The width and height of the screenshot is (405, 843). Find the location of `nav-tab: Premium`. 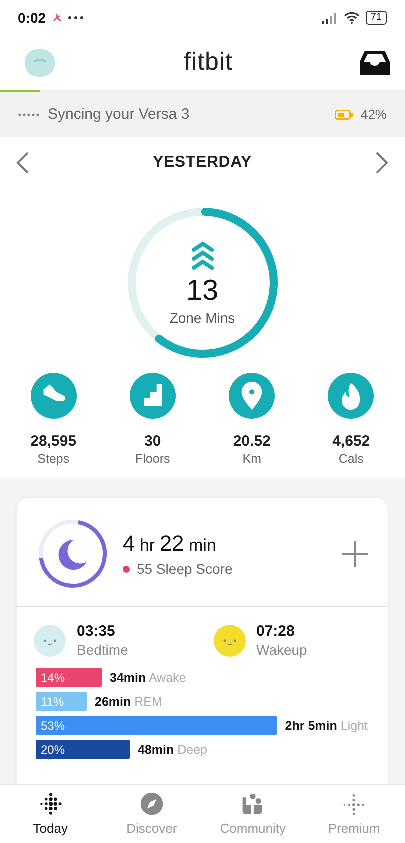

nav-tab: Premium is located at coordinates (354, 814).